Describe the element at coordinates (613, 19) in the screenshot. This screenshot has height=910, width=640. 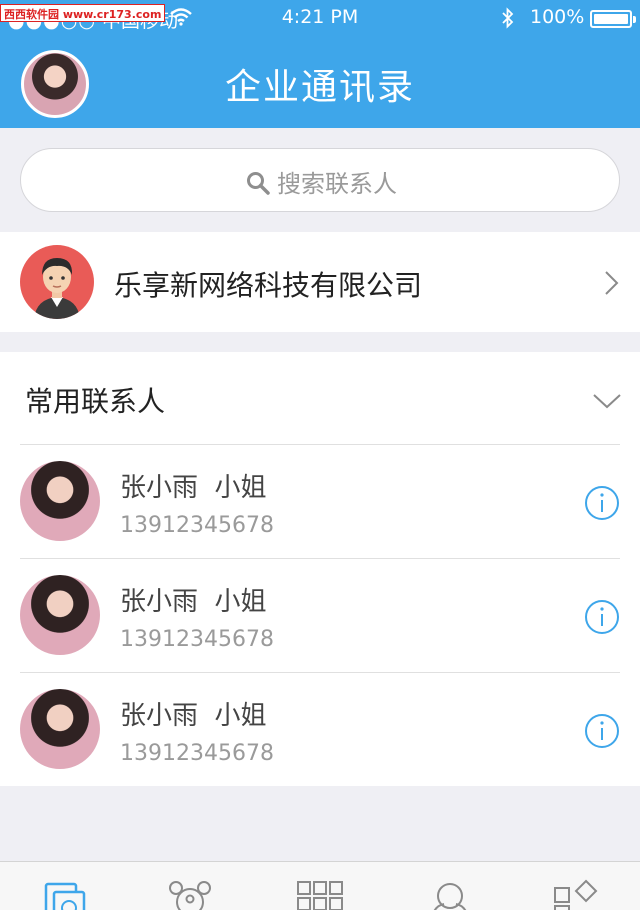
I see `battery-icon` at that location.